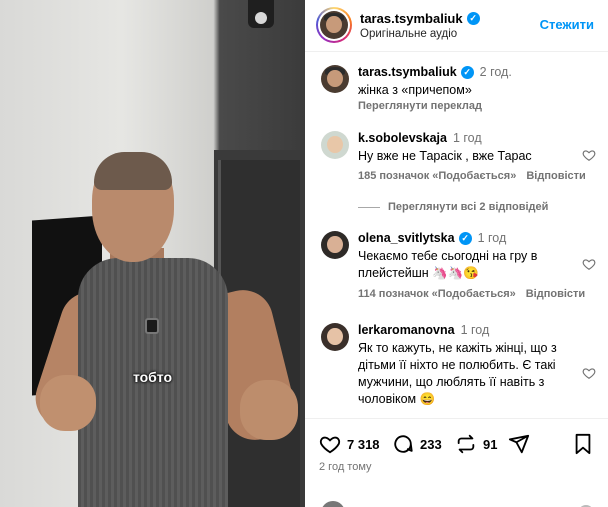 This screenshot has height=507, width=608. Describe the element at coordinates (420, 106) in the screenshot. I see `translate-link: Переглянути переклад` at that location.